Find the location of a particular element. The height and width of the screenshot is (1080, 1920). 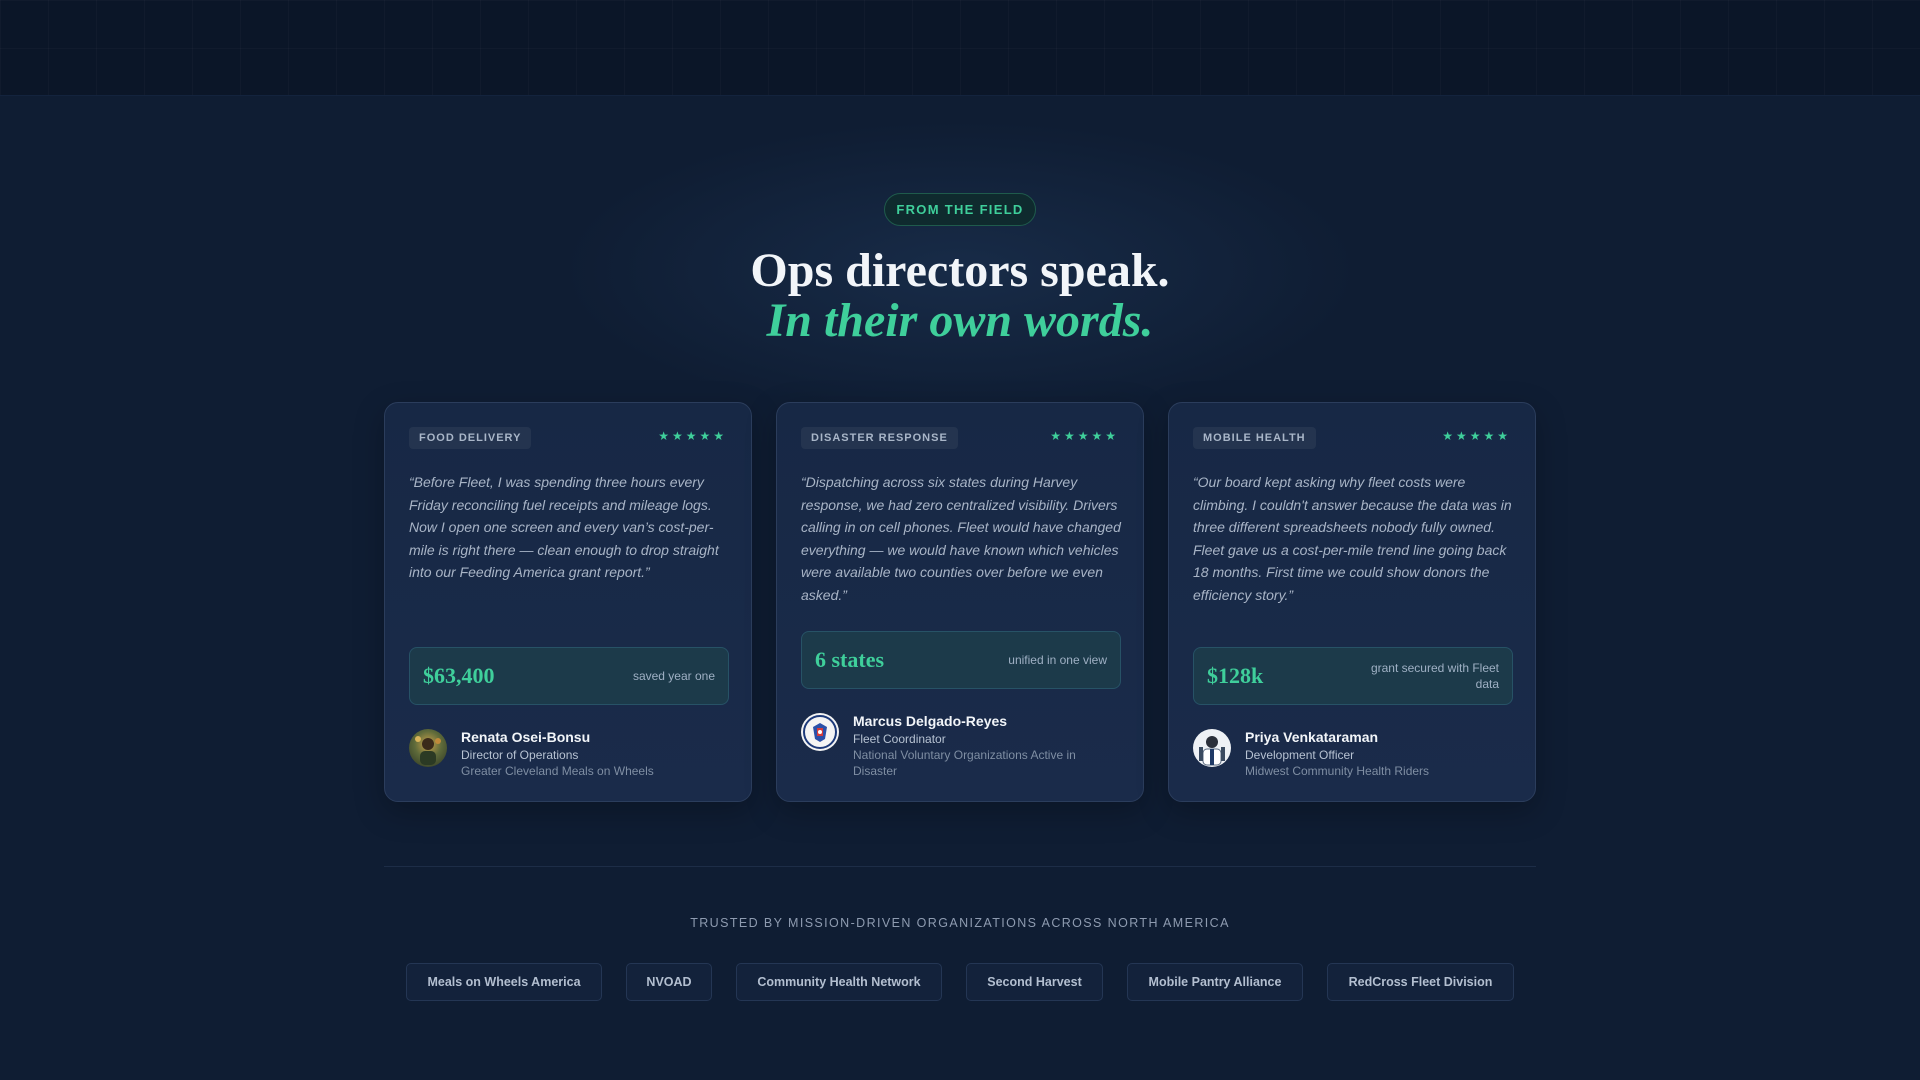

logo-chip-meals-on-wheels: Meals on Wheels America is located at coordinates (504, 982).